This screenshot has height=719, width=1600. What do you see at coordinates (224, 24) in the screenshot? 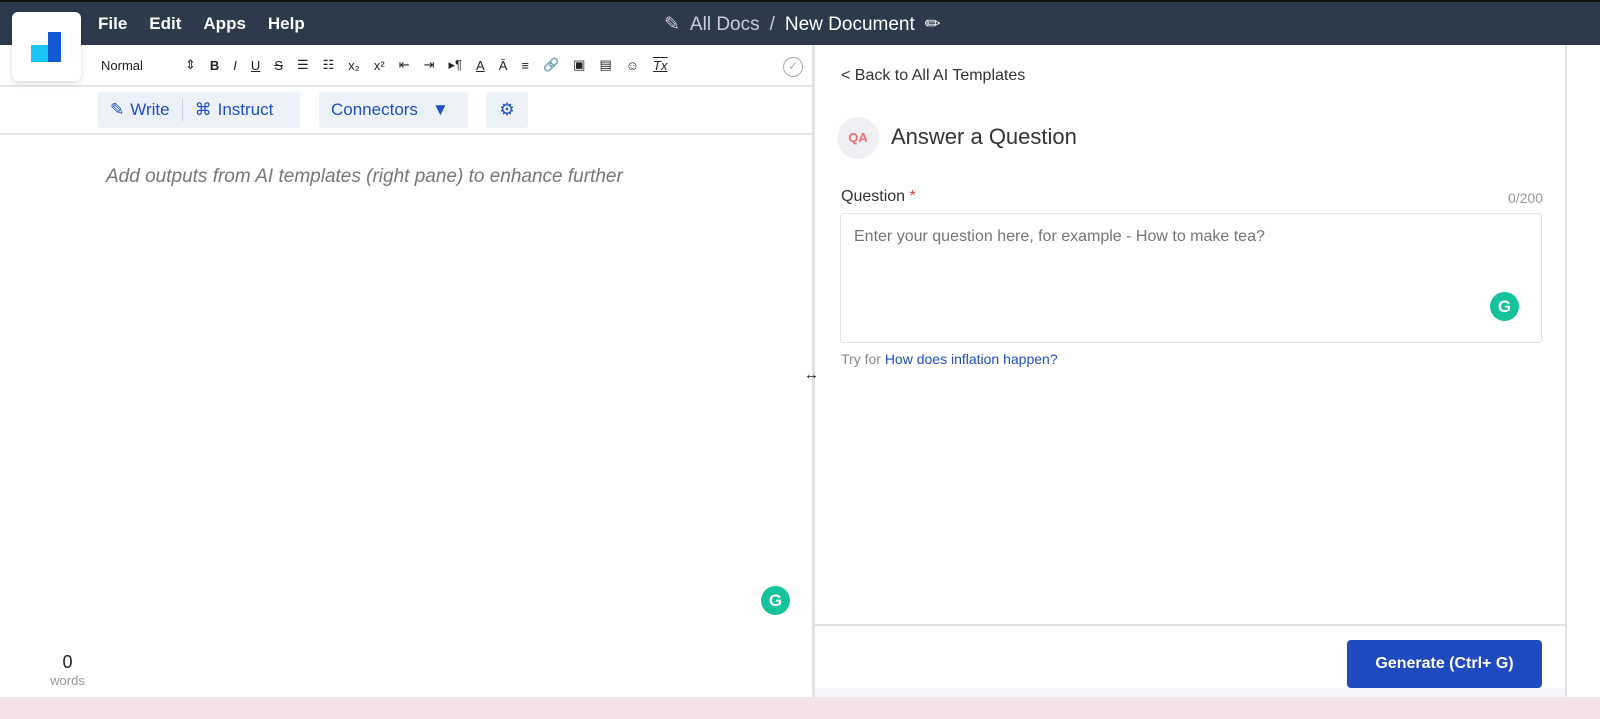
I see `menu-apps: Apps` at bounding box center [224, 24].